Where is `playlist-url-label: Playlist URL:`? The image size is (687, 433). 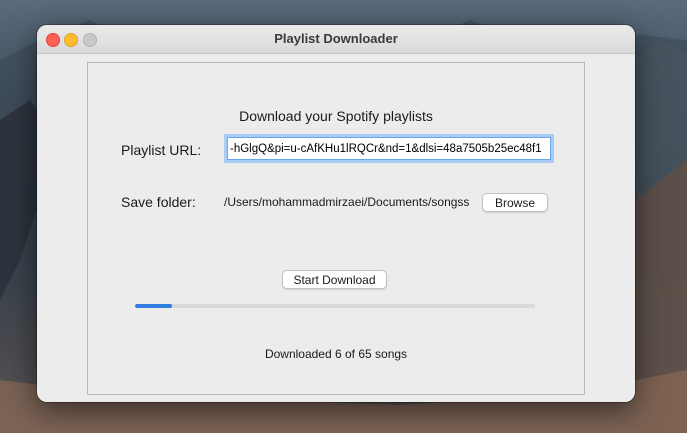
playlist-url-label: Playlist URL: is located at coordinates (161, 150).